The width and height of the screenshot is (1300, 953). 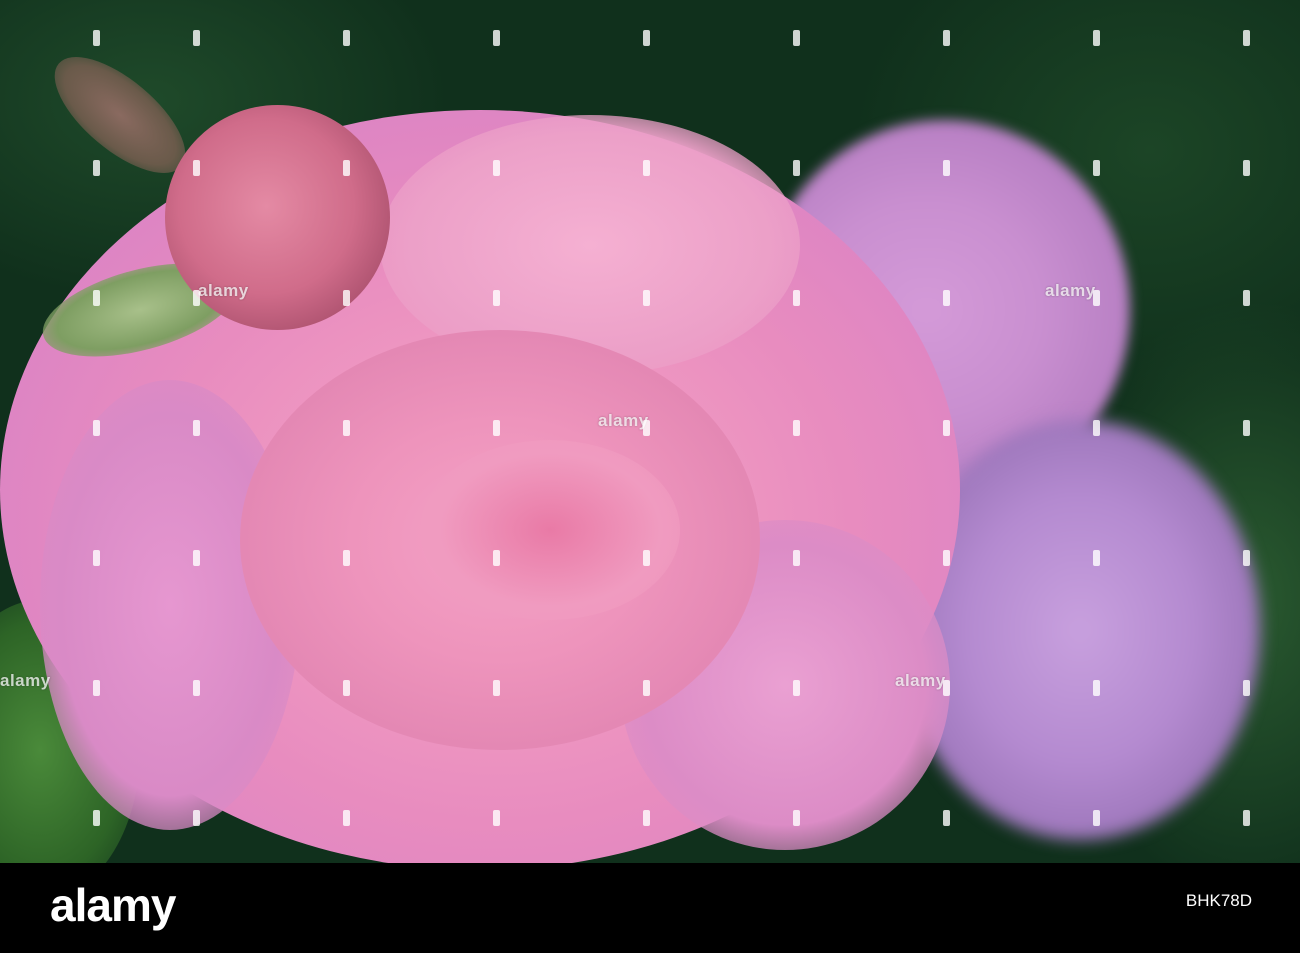 I want to click on image-code: BHK78D, so click(x=1218, y=900).